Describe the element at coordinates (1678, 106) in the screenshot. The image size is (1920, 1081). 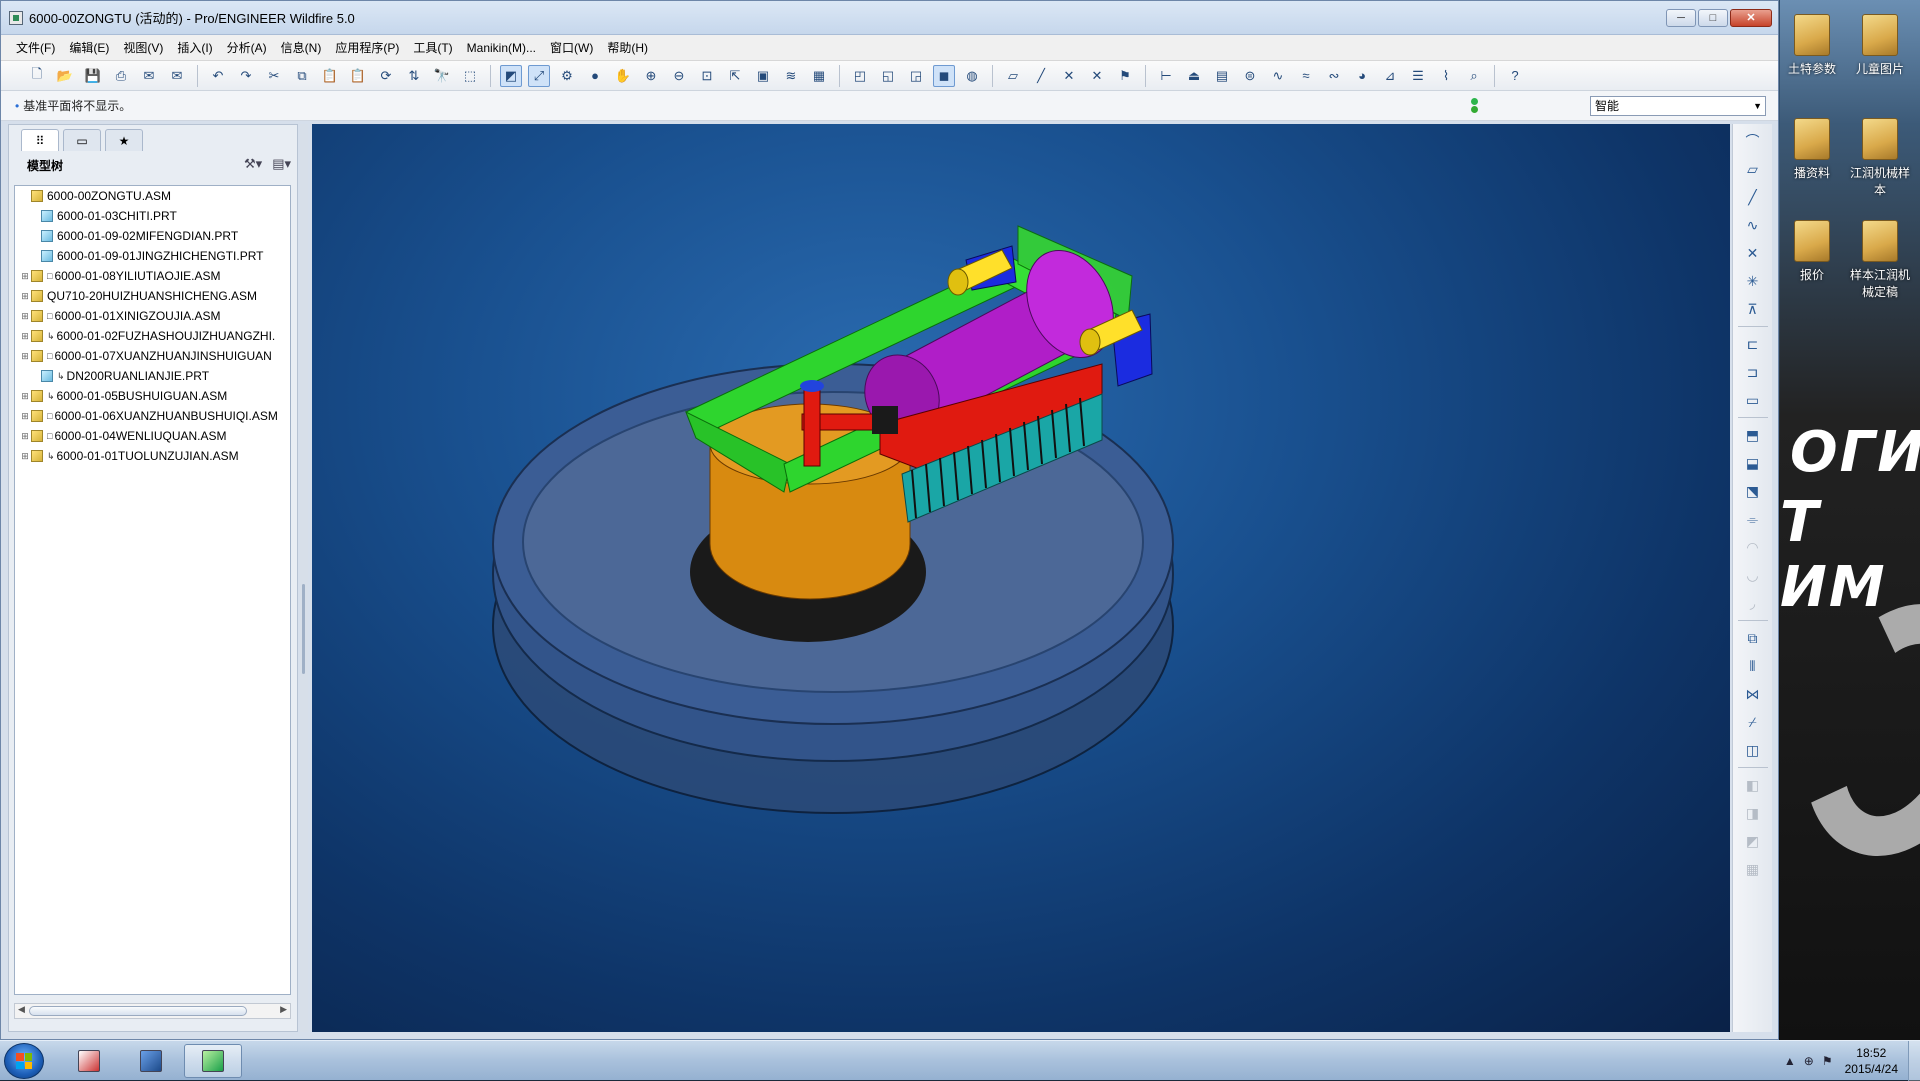
I see `selection-filter-dropdown: 智能 ▼` at that location.